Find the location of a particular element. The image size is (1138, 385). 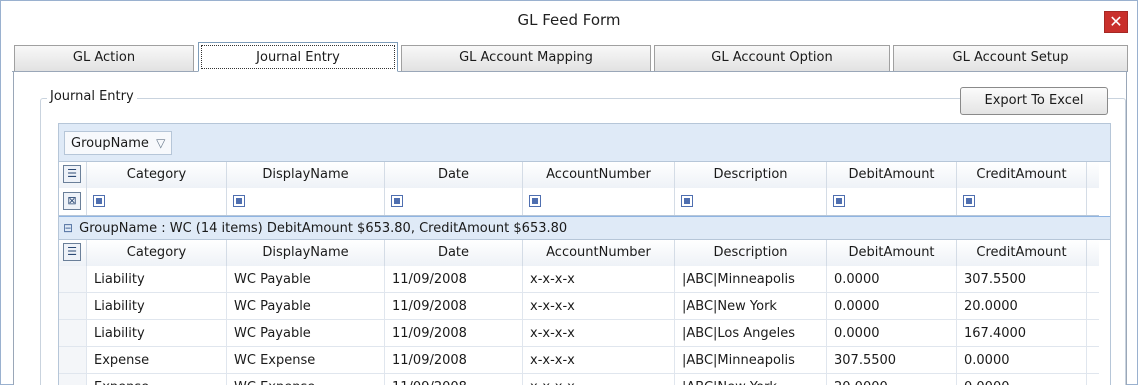

tab-gl-account-setup: GL Account Setup is located at coordinates (1010, 58).